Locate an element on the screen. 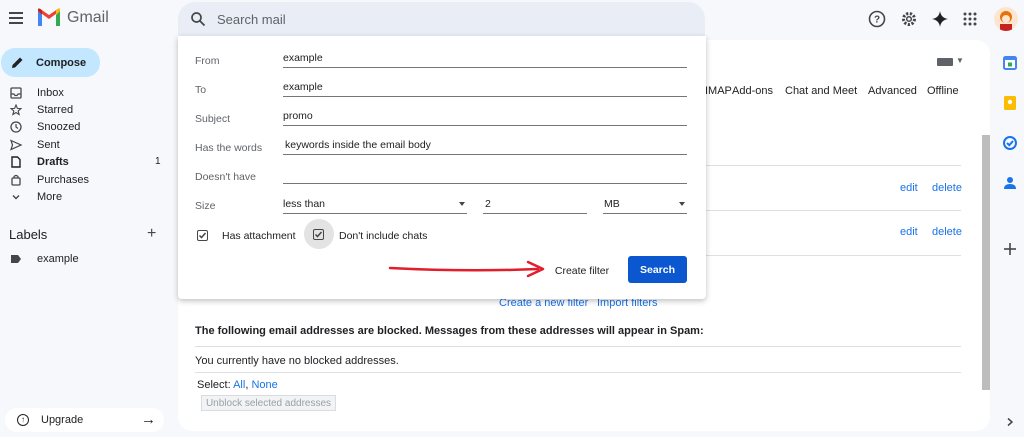  sidebar-label-example: example is located at coordinates (85, 259).